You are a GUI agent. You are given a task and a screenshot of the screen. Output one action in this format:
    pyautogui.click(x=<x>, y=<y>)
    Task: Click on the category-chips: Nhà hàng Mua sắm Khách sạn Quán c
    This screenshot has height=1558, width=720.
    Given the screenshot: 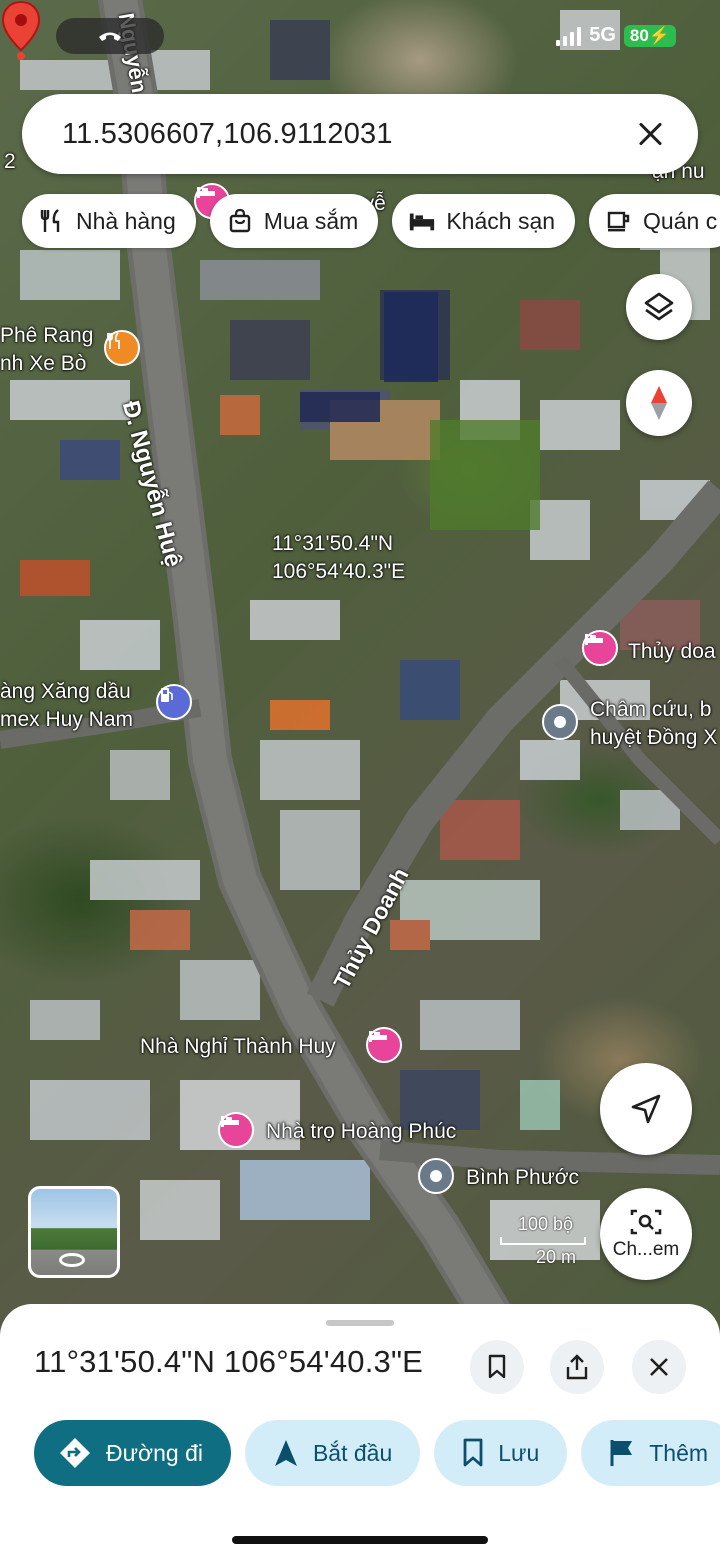 What is the action you would take?
    pyautogui.click(x=371, y=221)
    